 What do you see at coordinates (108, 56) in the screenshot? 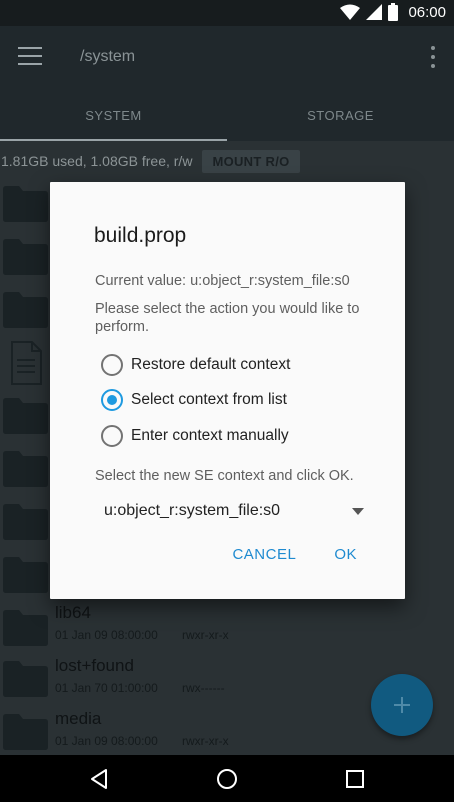
I see `current-path: /system` at bounding box center [108, 56].